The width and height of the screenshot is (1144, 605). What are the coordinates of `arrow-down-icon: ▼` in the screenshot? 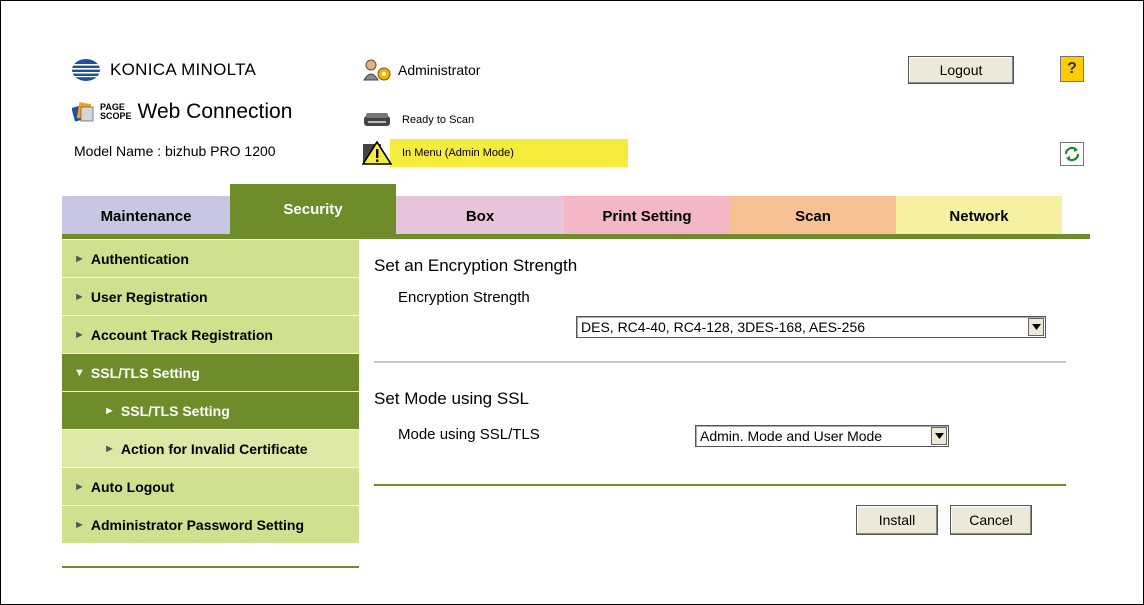 It's located at (79, 372).